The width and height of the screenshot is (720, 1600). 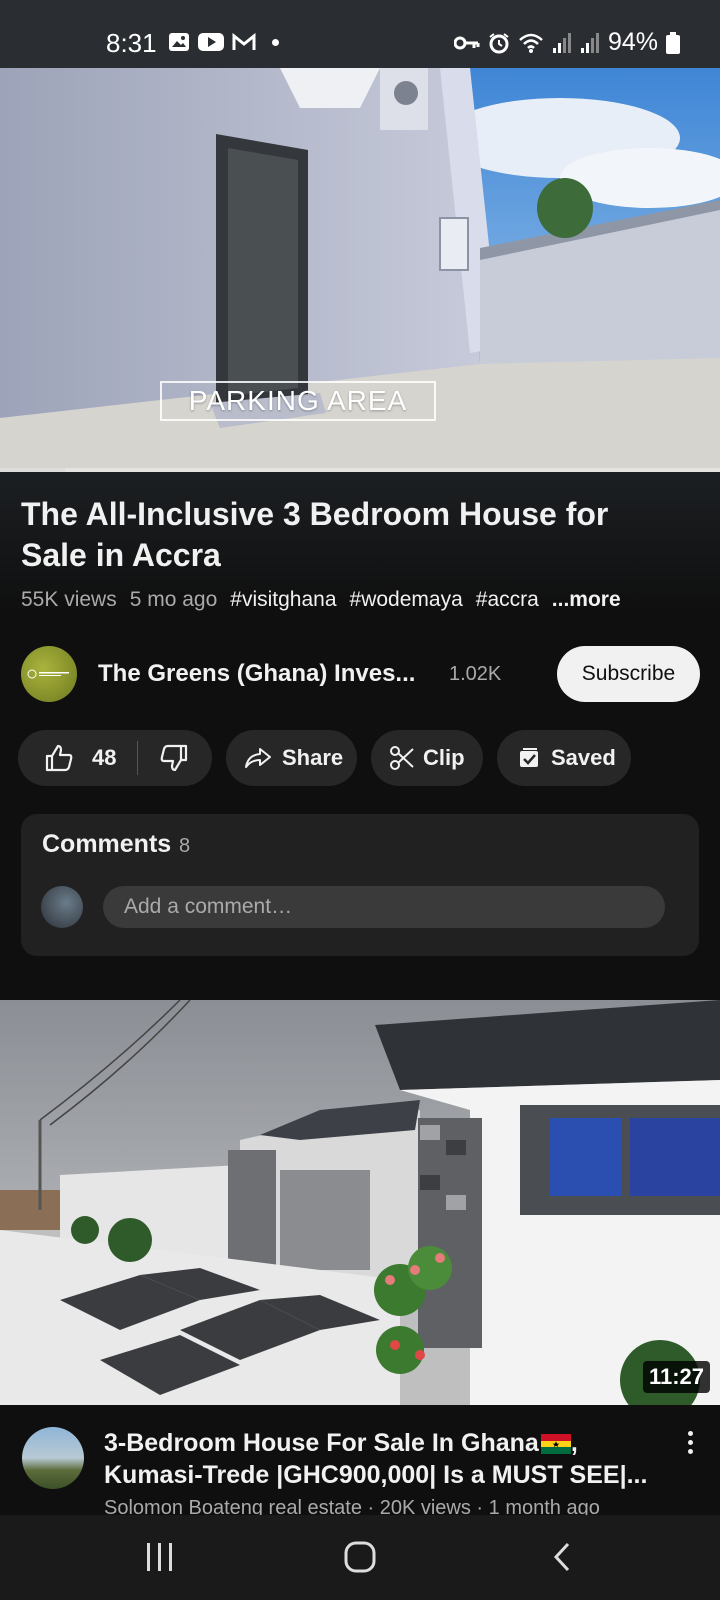 I want to click on recommended-title-suffix: ,, so click(x=574, y=1443).